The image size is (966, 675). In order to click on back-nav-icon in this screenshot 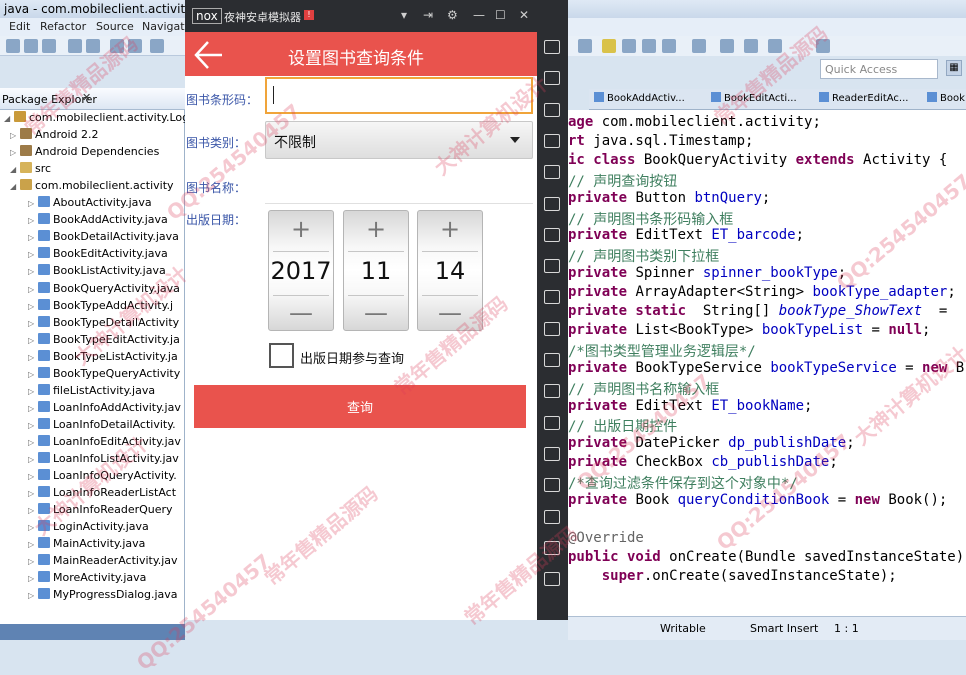, I will do `click(751, 46)`.